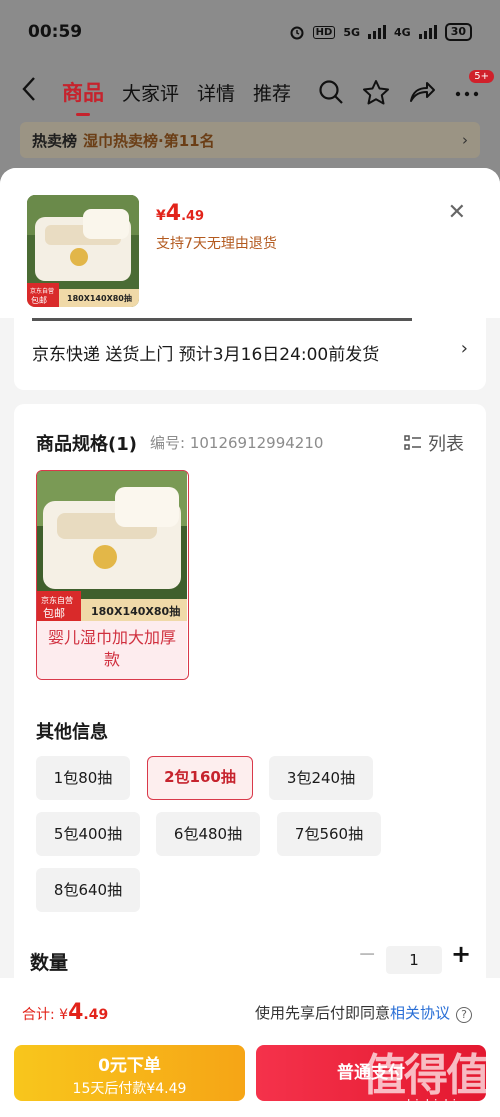 The width and height of the screenshot is (500, 1117). What do you see at coordinates (49, 963) in the screenshot?
I see `quantity-label: 数量` at bounding box center [49, 963].